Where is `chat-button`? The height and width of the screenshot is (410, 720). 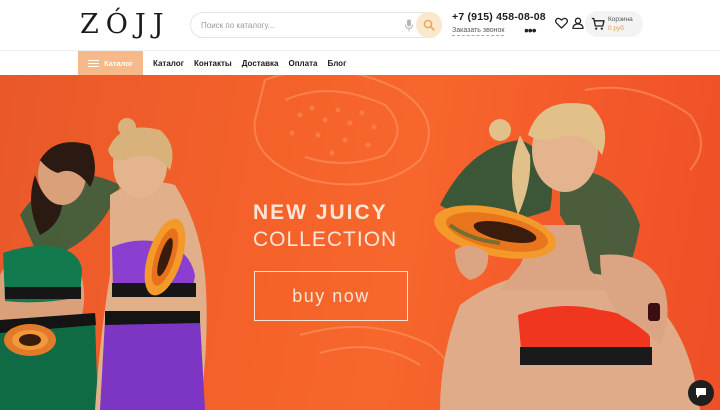 chat-button is located at coordinates (701, 393).